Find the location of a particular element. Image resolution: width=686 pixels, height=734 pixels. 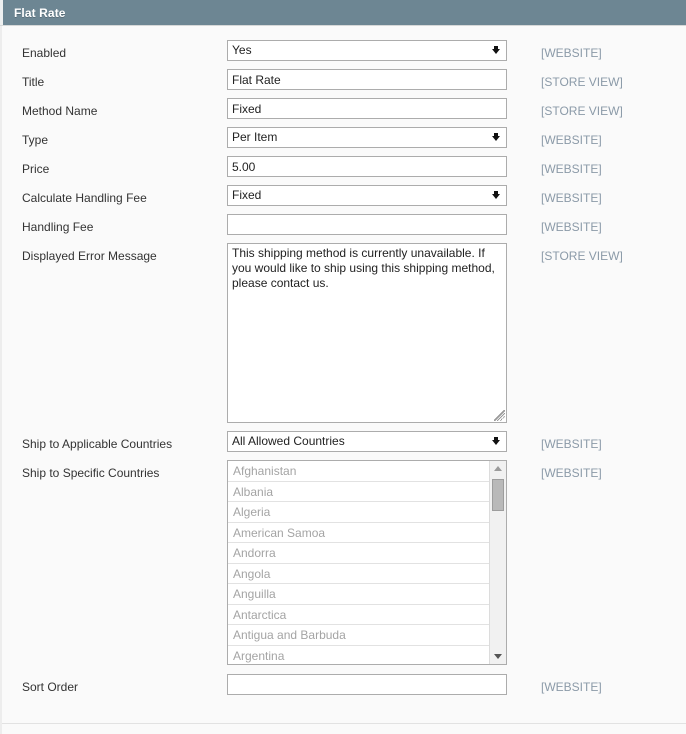

field-row-title: Title [STORE VIEW] is located at coordinates (344, 75).